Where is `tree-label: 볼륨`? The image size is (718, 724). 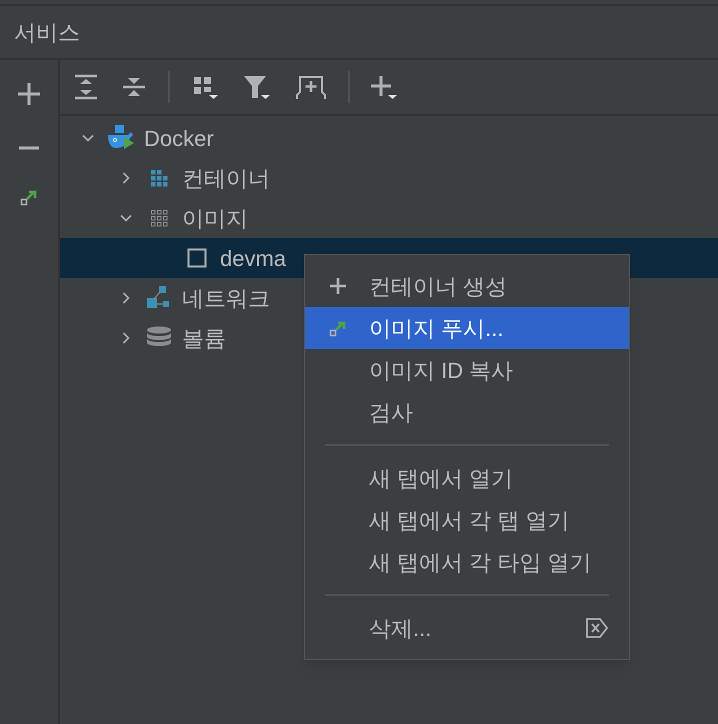
tree-label: 볼륨 is located at coordinates (204, 338).